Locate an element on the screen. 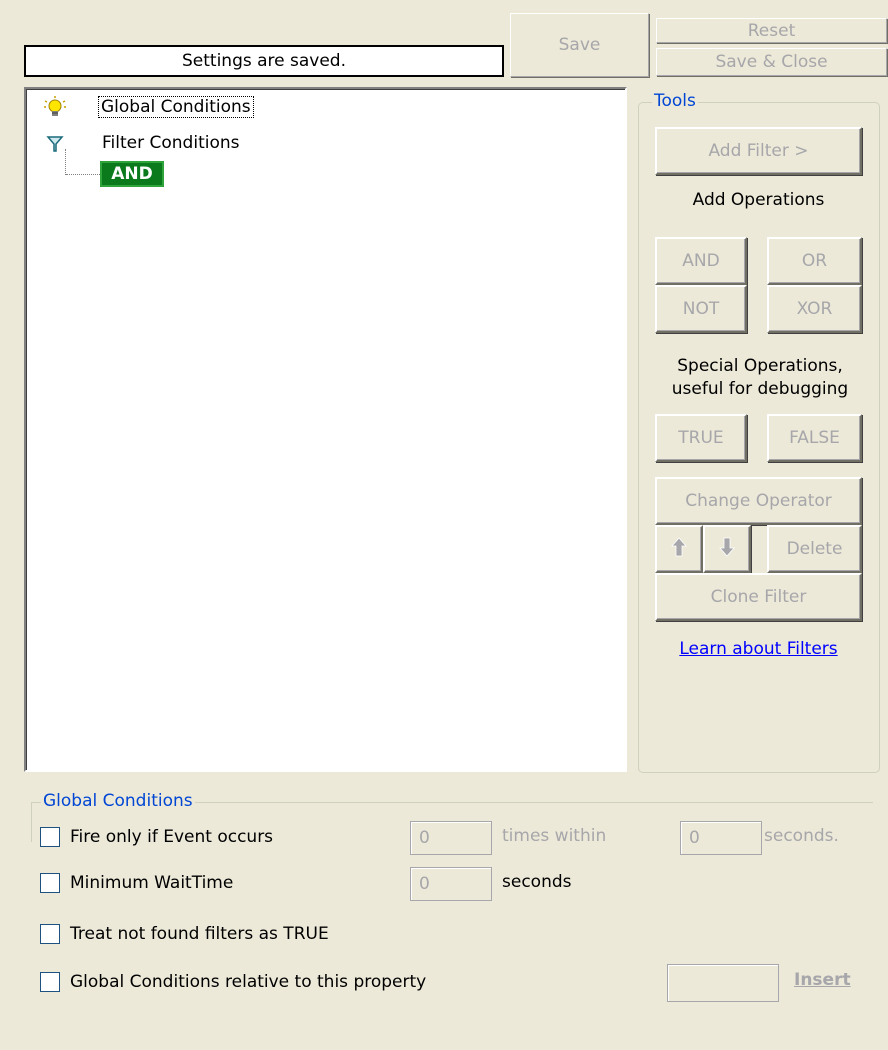 This screenshot has width=888, height=1050. min-wait-row: Minimum WaitTime is located at coordinates (136, 883).